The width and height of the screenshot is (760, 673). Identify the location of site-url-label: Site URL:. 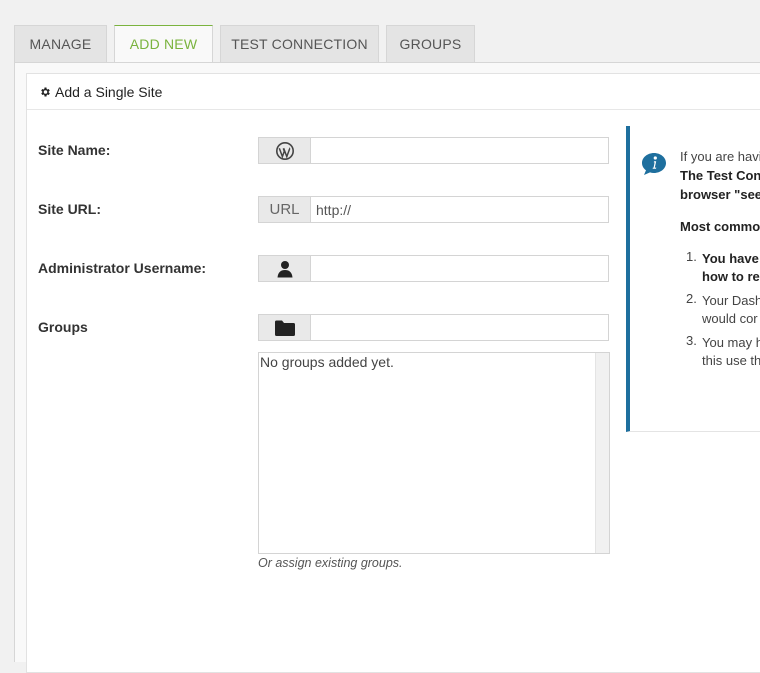
(69, 209).